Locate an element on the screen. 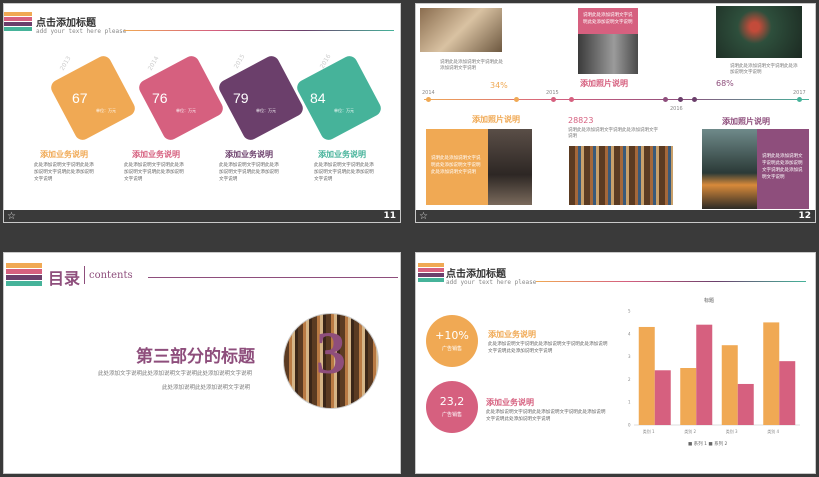 This screenshot has height=477, width=819. library-photo is located at coordinates (621, 175).